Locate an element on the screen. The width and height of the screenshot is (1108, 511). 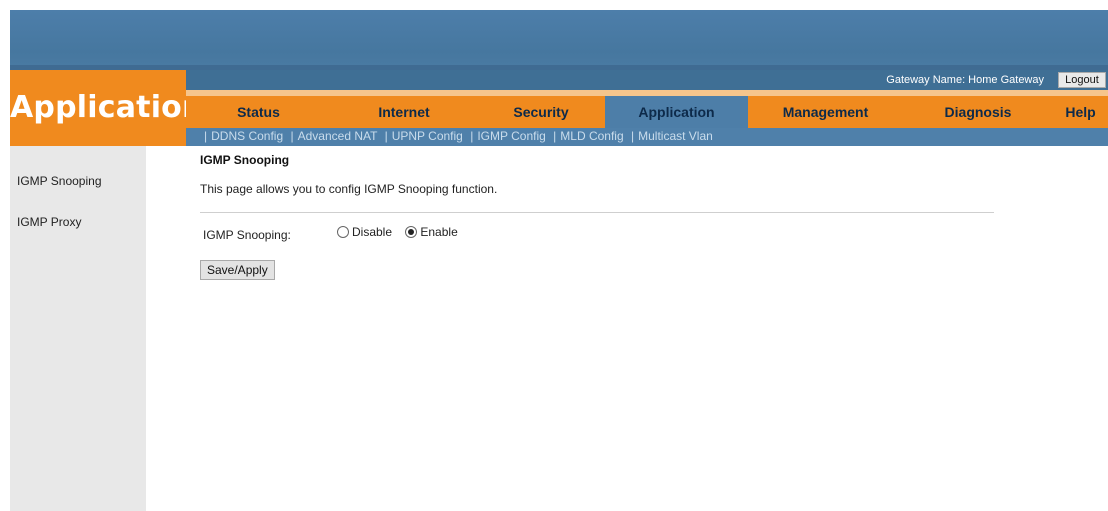
subnav-multicast-vlan: Multicast Vlan is located at coordinates (675, 136).